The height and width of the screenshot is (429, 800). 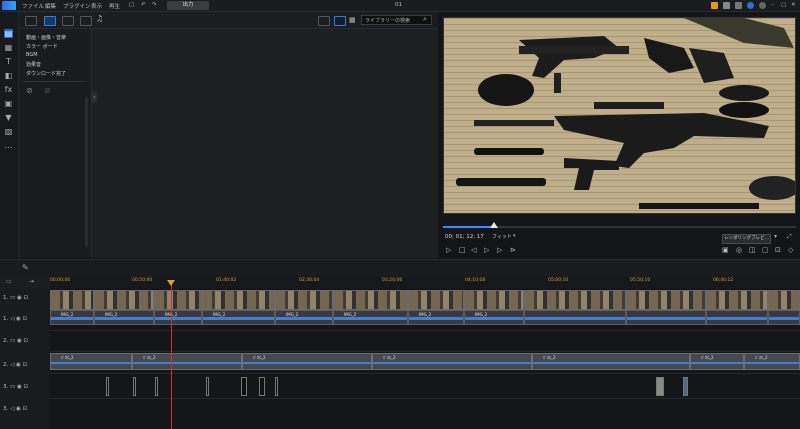 What do you see at coordinates (499, 250) in the screenshot?
I see `fast-forward-icon: ▷` at bounding box center [499, 250].